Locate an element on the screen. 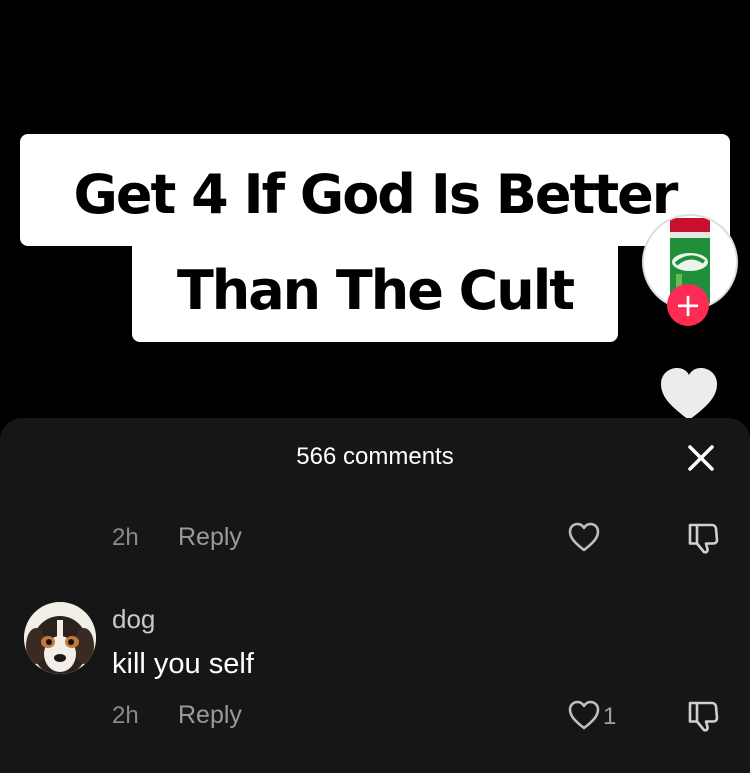  caption-text-1: Get 4 If God Is Better is located at coordinates (376, 194).